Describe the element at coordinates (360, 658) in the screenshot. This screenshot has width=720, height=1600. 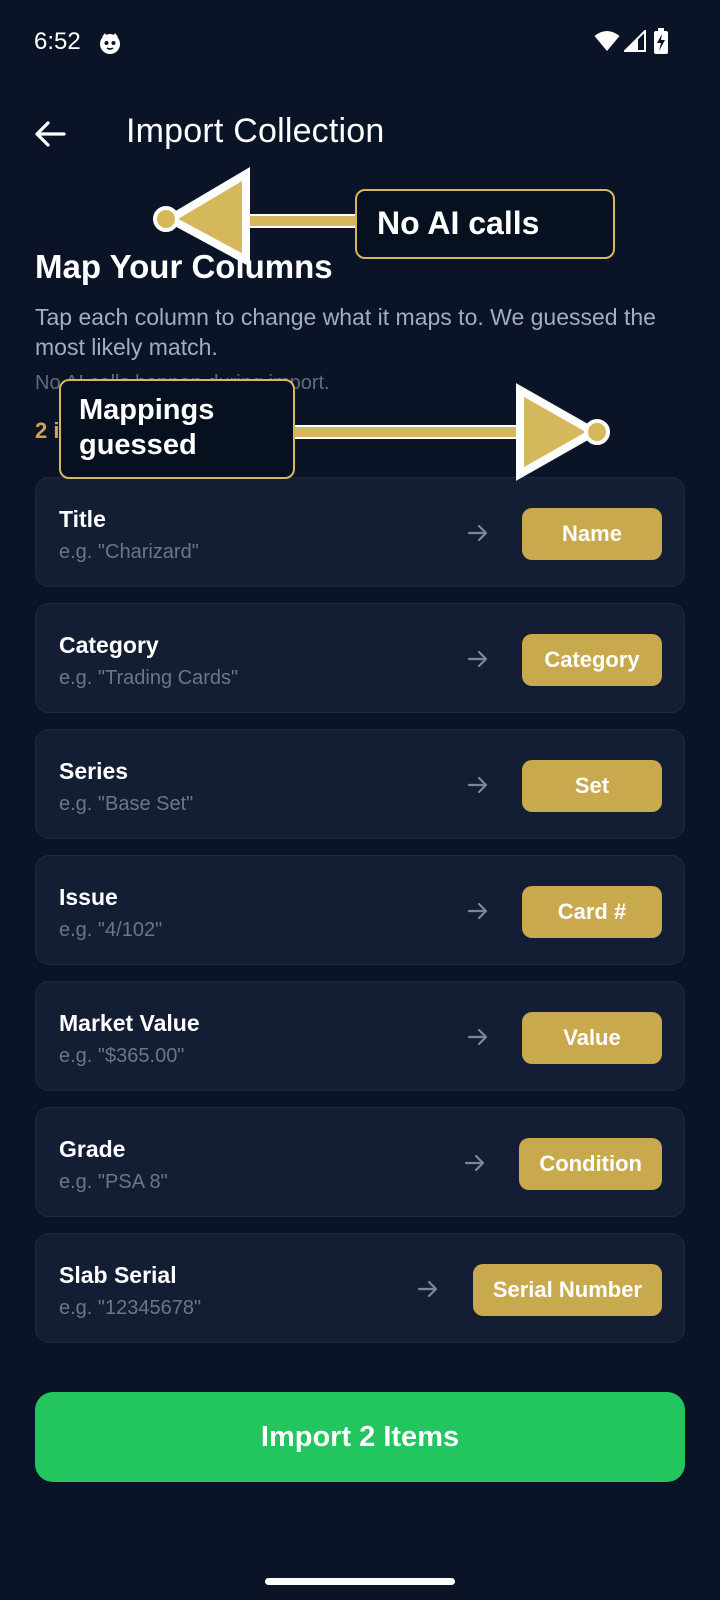
I see `mapping-row-category: Category e.g. "Trading Cards" Category` at that location.